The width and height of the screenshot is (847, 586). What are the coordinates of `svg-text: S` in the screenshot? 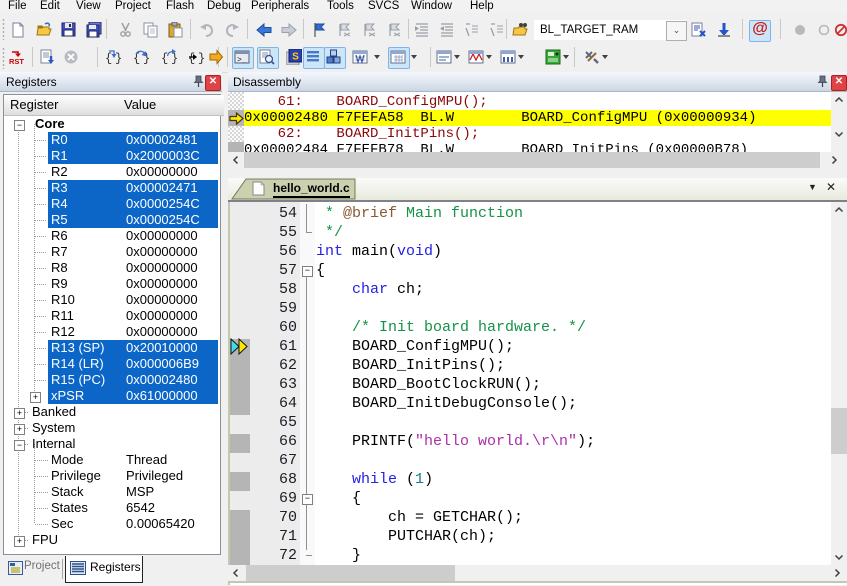 It's located at (295, 57).